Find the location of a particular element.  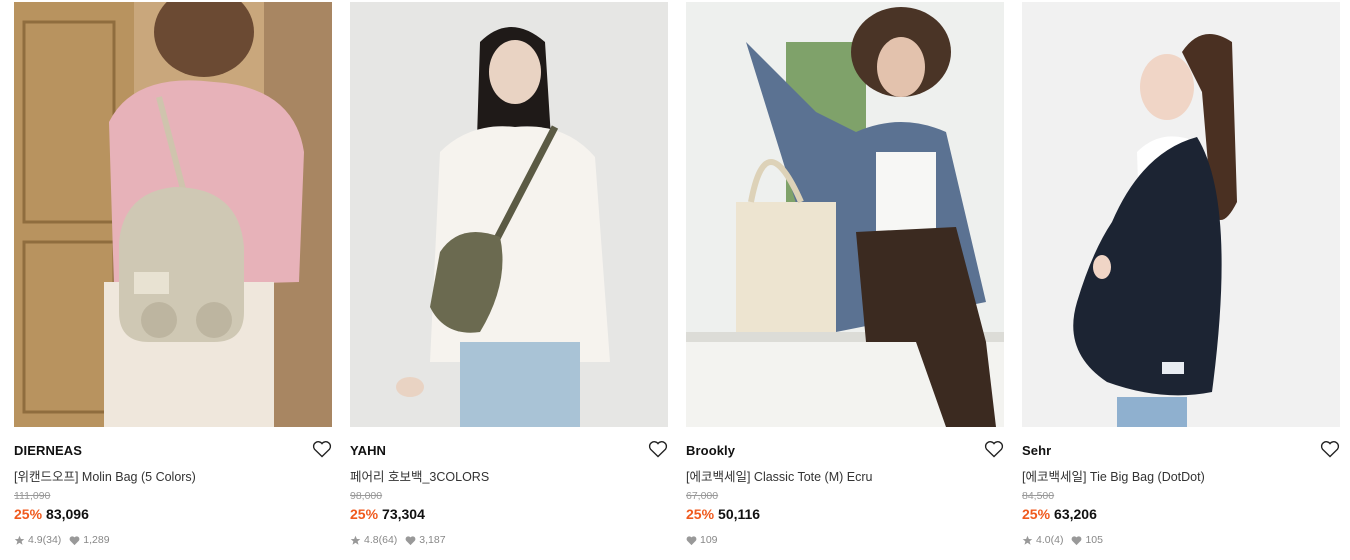

original-price: 111,090 is located at coordinates (32, 496).